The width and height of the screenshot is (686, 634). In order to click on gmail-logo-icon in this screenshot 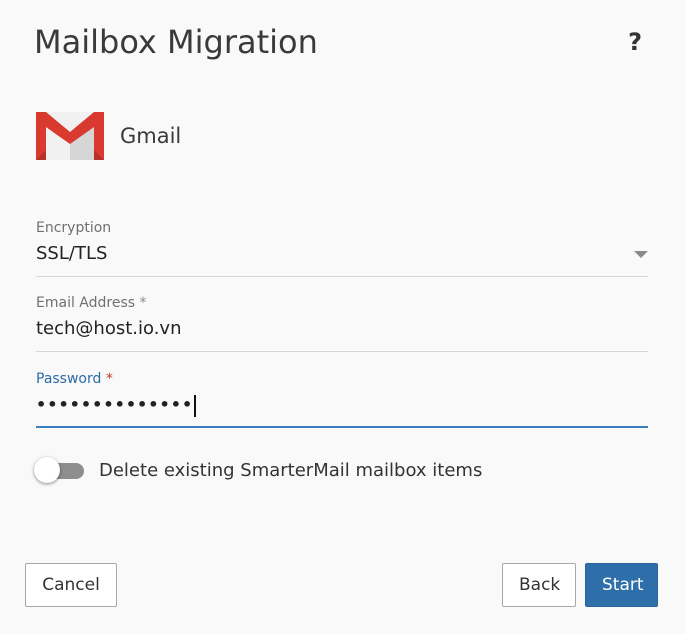, I will do `click(70, 136)`.